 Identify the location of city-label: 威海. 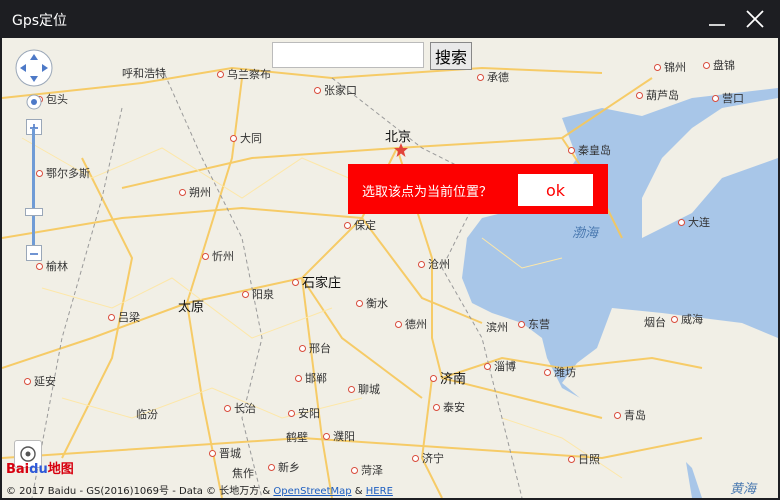
(687, 319).